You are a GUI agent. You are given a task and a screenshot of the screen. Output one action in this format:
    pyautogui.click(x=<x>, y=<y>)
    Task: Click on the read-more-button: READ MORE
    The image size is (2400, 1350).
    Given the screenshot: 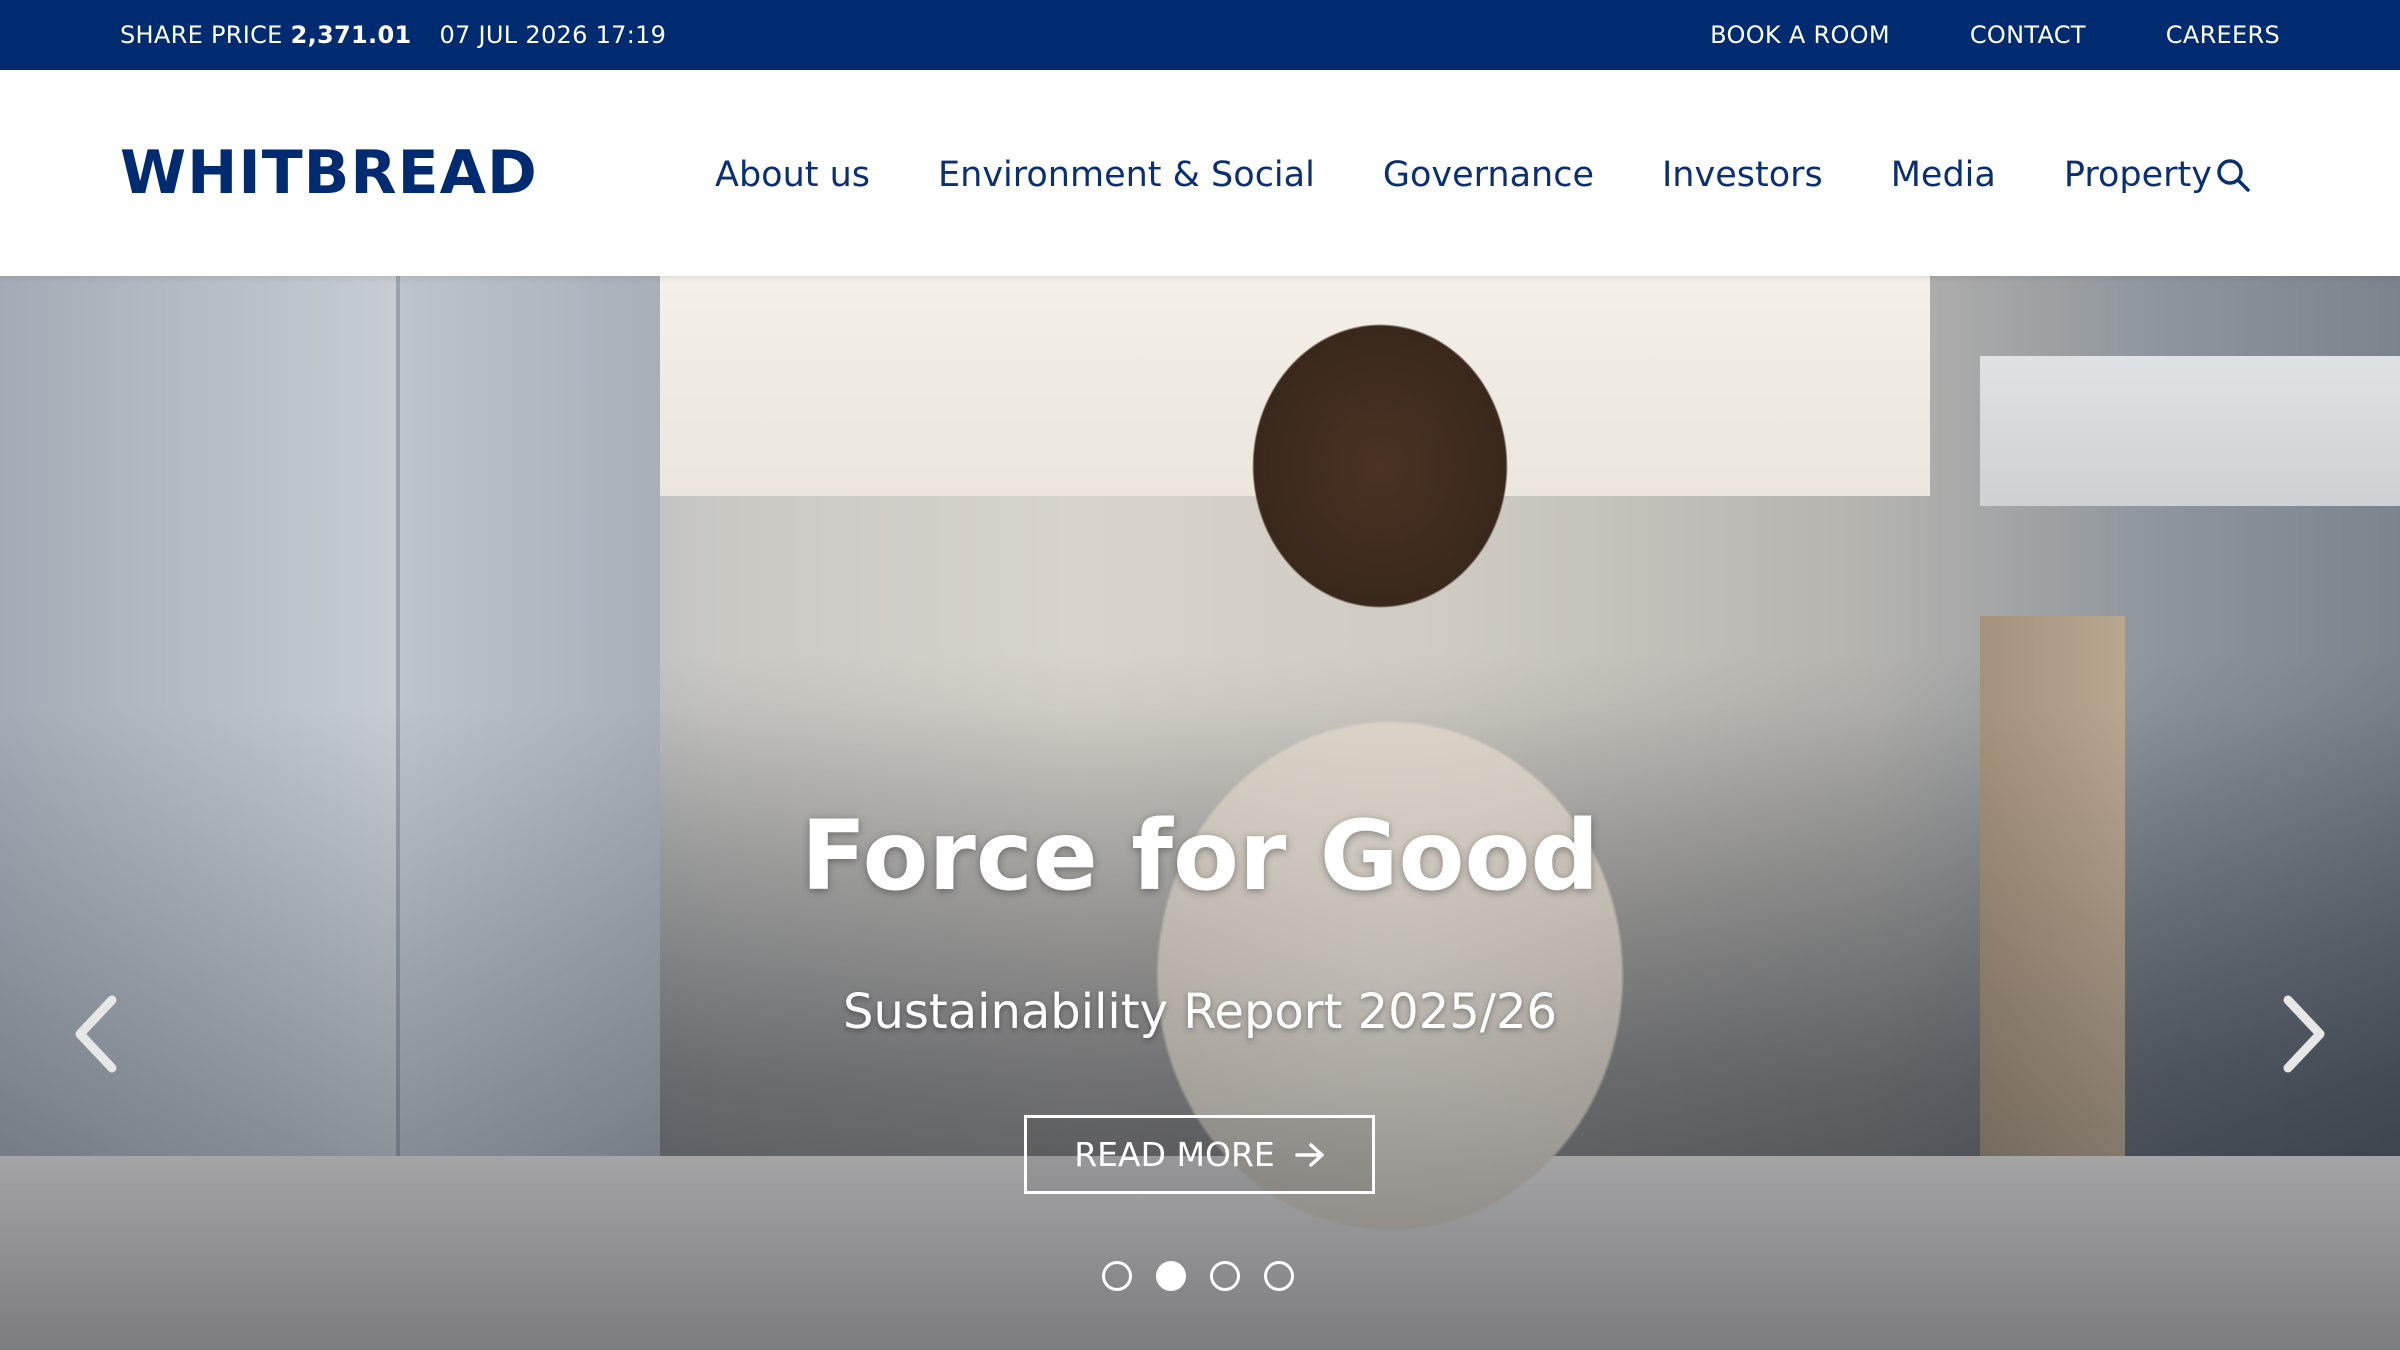 What is the action you would take?
    pyautogui.click(x=1199, y=1154)
    